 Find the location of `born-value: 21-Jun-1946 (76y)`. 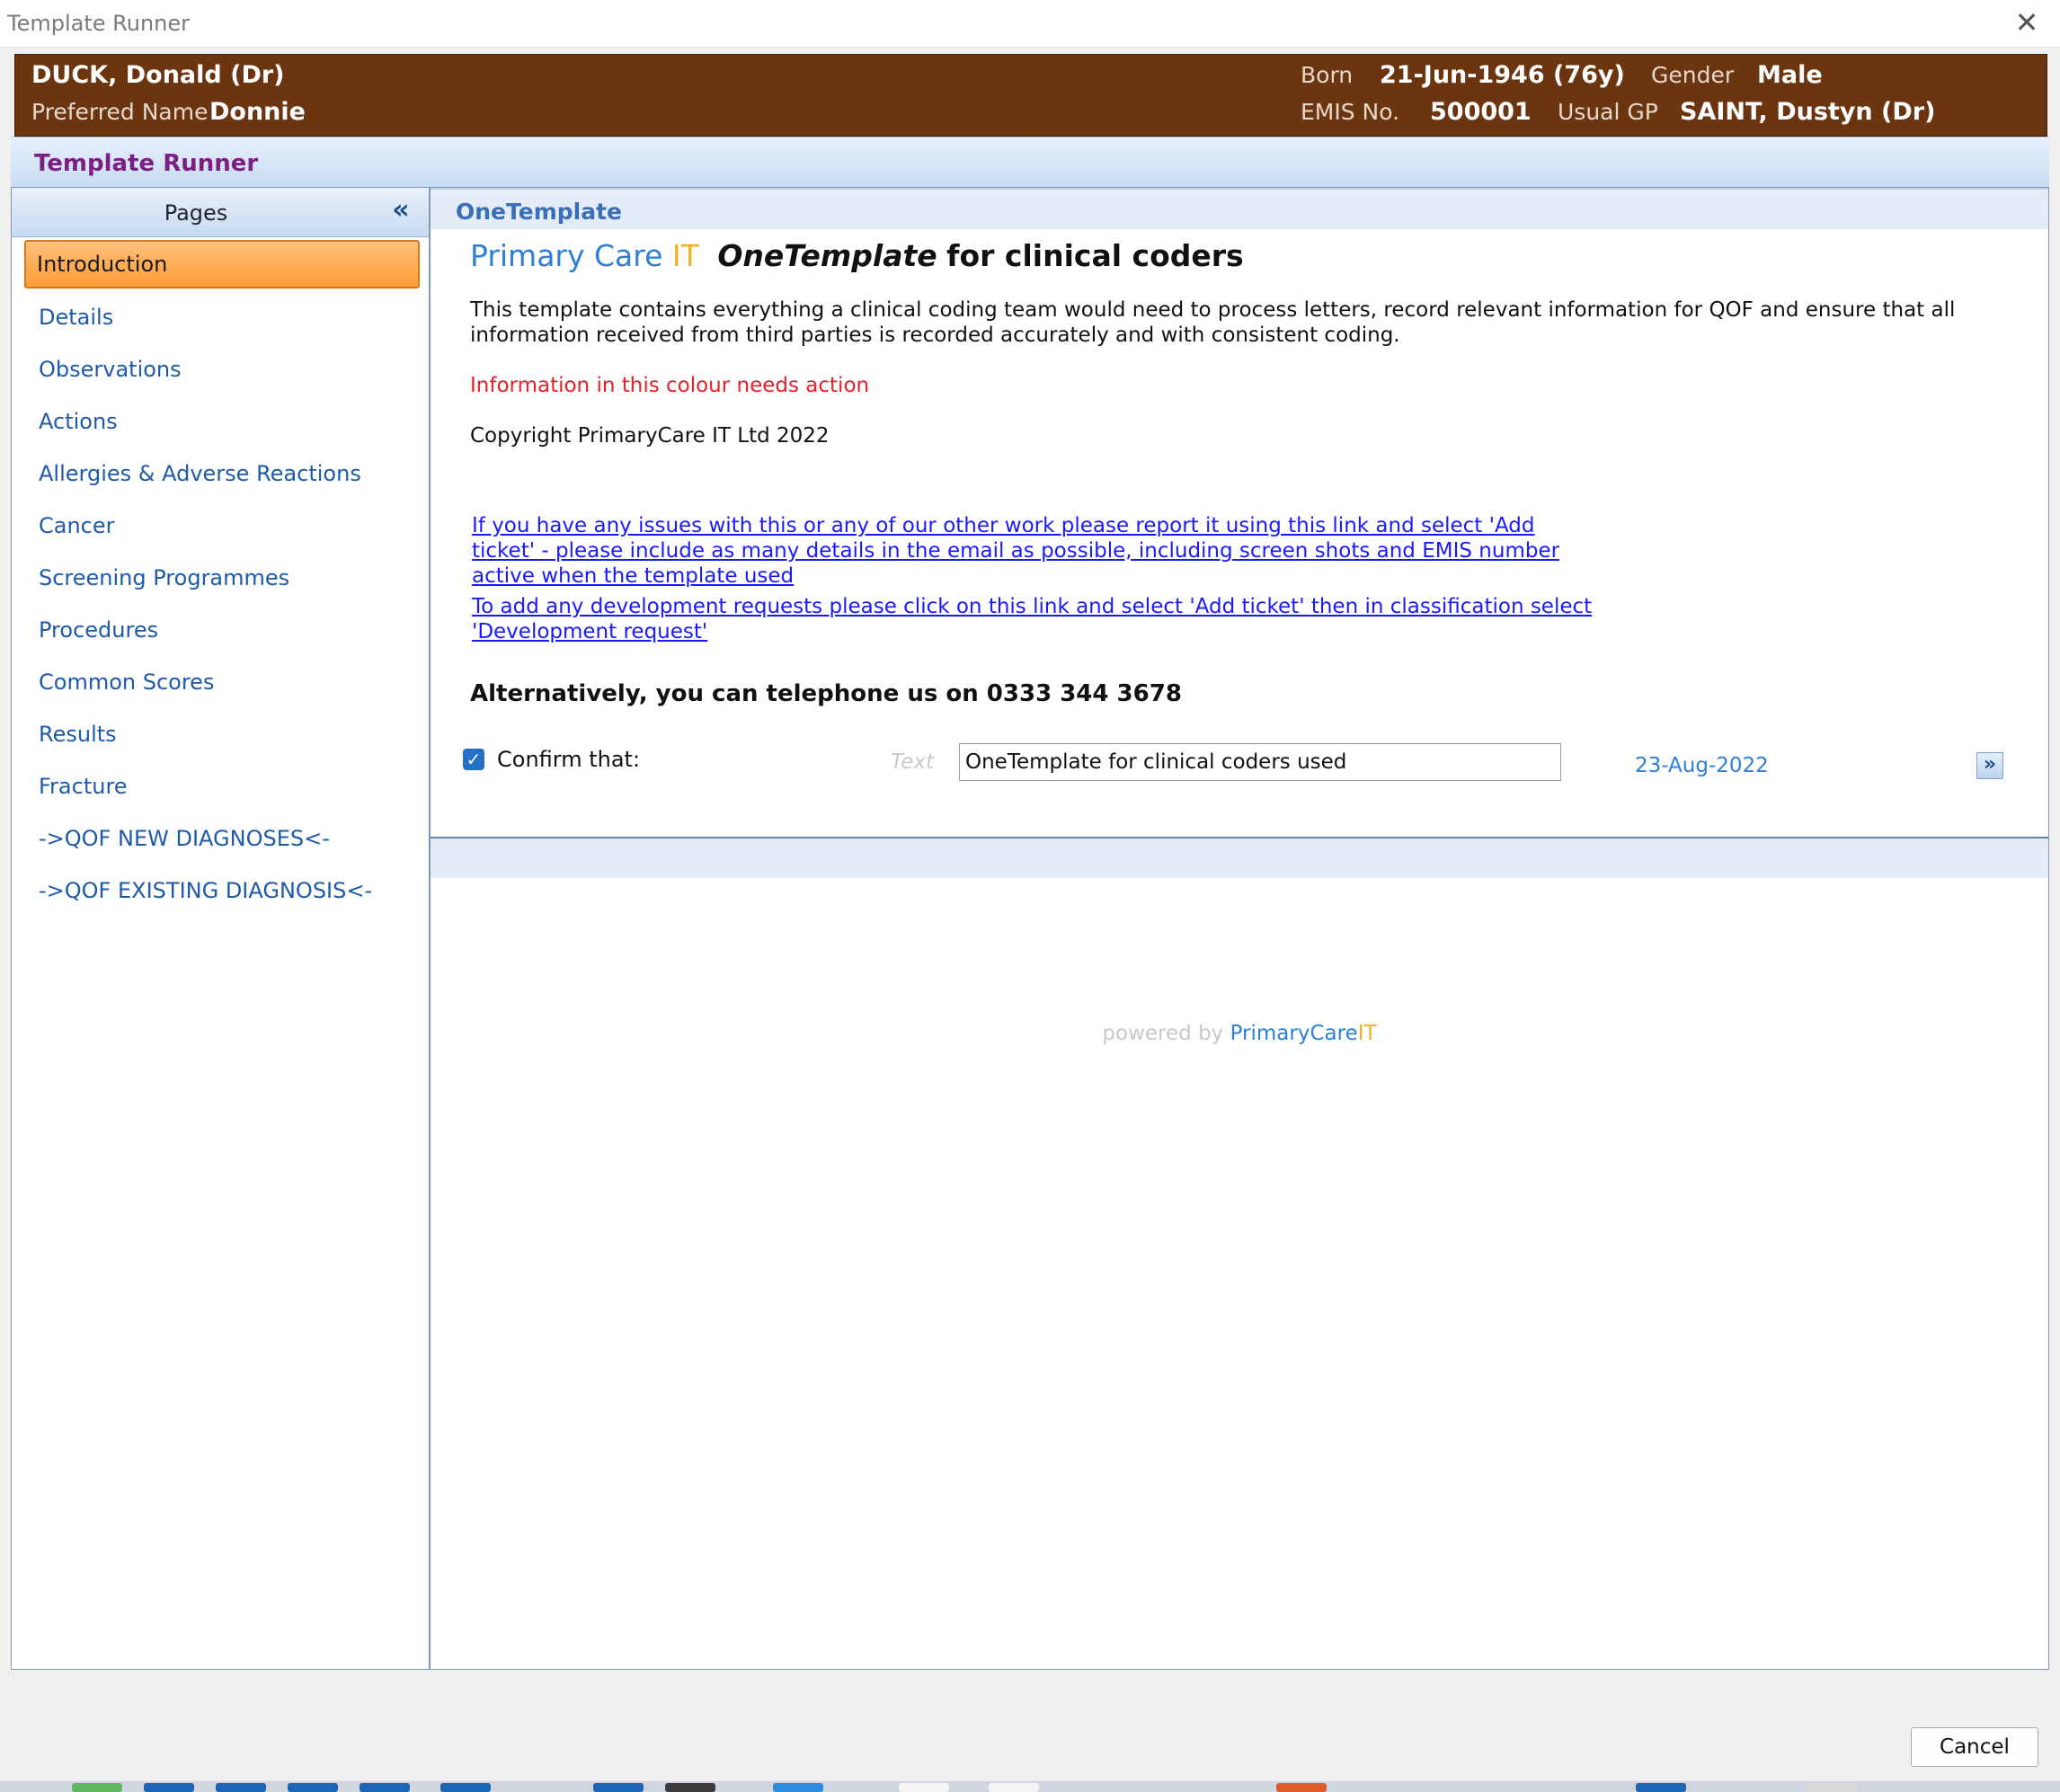

born-value: 21-Jun-1946 (76y) is located at coordinates (1502, 75).